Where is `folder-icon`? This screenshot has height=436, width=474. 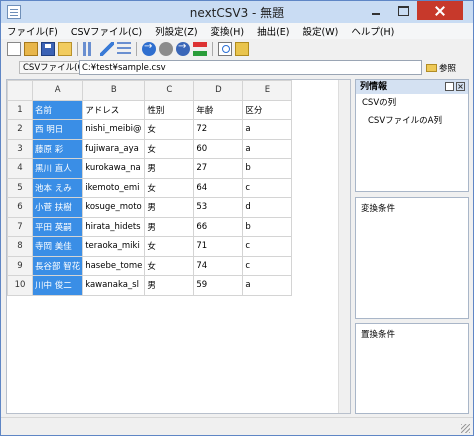
folder-icon is located at coordinates (65, 49).